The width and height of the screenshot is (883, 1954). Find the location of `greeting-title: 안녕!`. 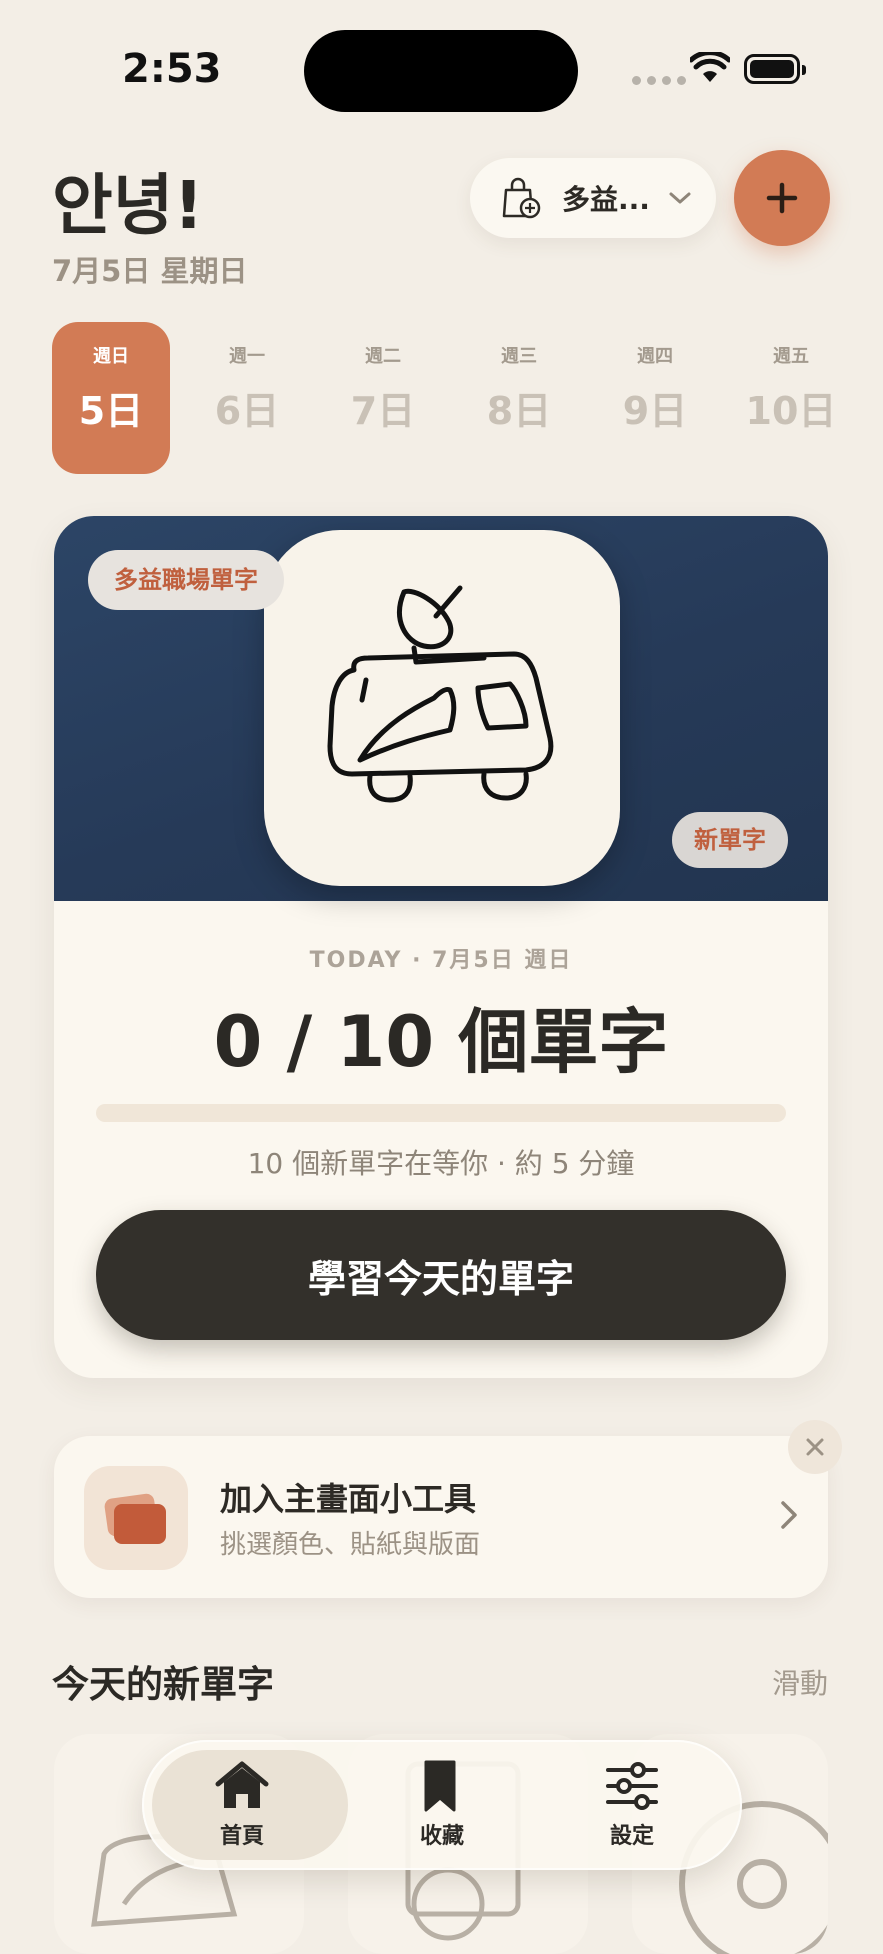

greeting-title: 안녕! is located at coordinates (128, 205).